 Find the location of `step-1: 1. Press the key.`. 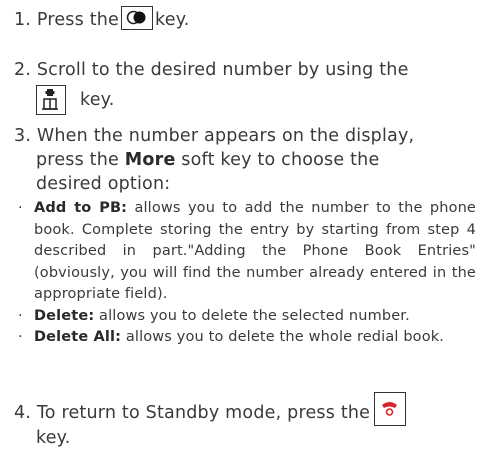

step-1: 1. Press the key. is located at coordinates (244, 19).